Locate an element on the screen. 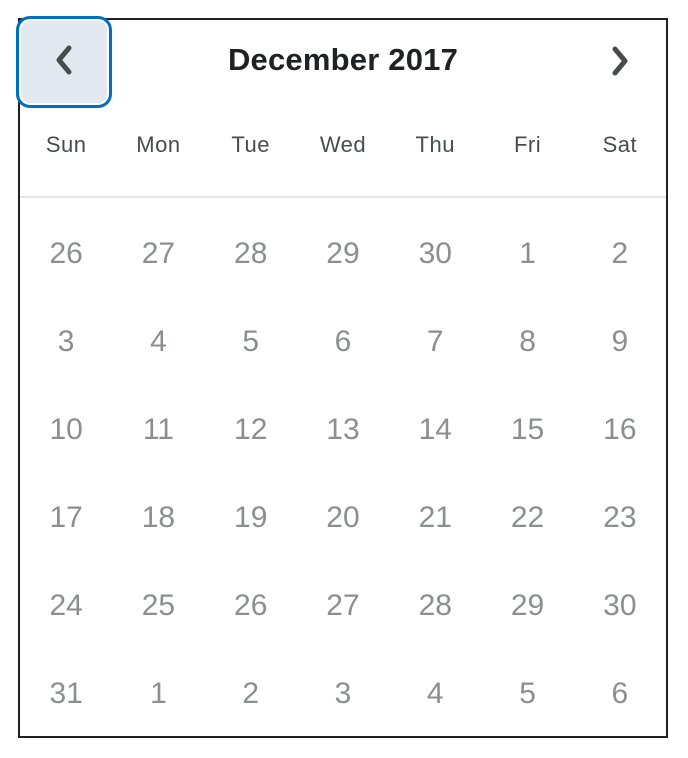 The width and height of the screenshot is (688, 758). week-row: 17 18 19 20 21 22 23 is located at coordinates (343, 518).